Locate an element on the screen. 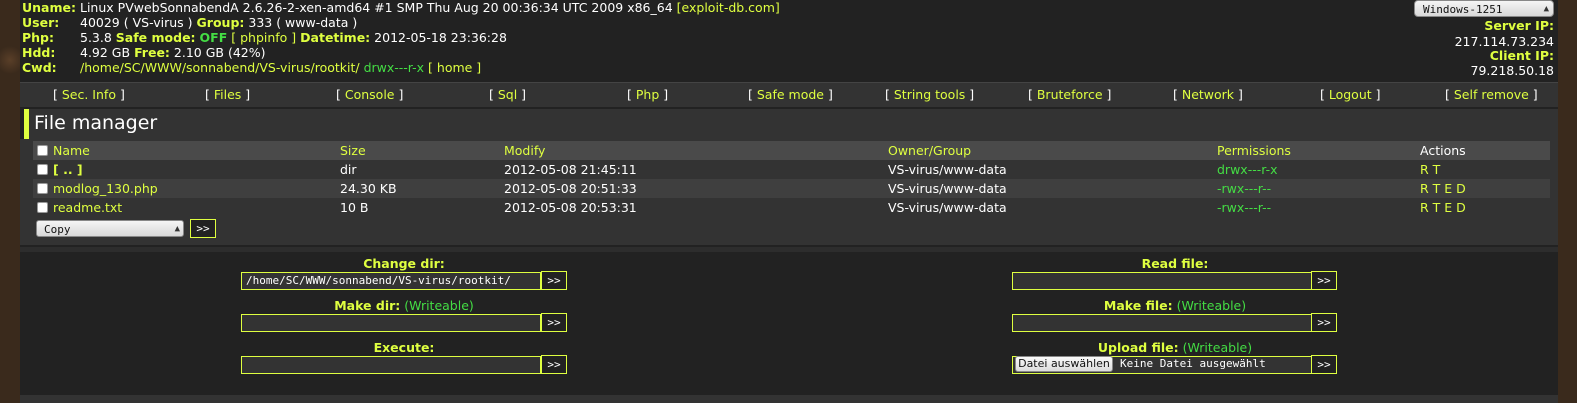 The image size is (1577, 403). change-dir-input: /home/SC/WWW/sonnabend/VS-virus/rootkit/ is located at coordinates (391, 281).